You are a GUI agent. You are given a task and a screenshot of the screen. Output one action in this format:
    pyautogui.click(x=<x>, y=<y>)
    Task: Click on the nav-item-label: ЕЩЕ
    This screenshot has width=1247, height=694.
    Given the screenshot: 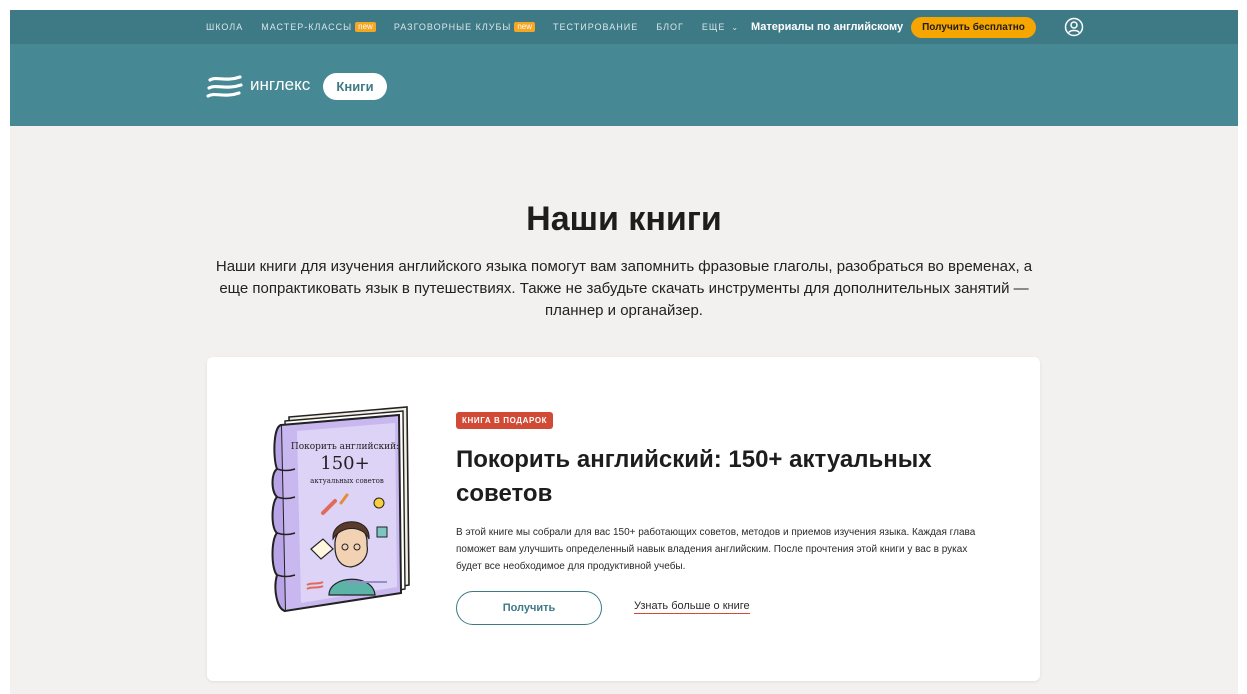 What is the action you would take?
    pyautogui.click(x=713, y=27)
    